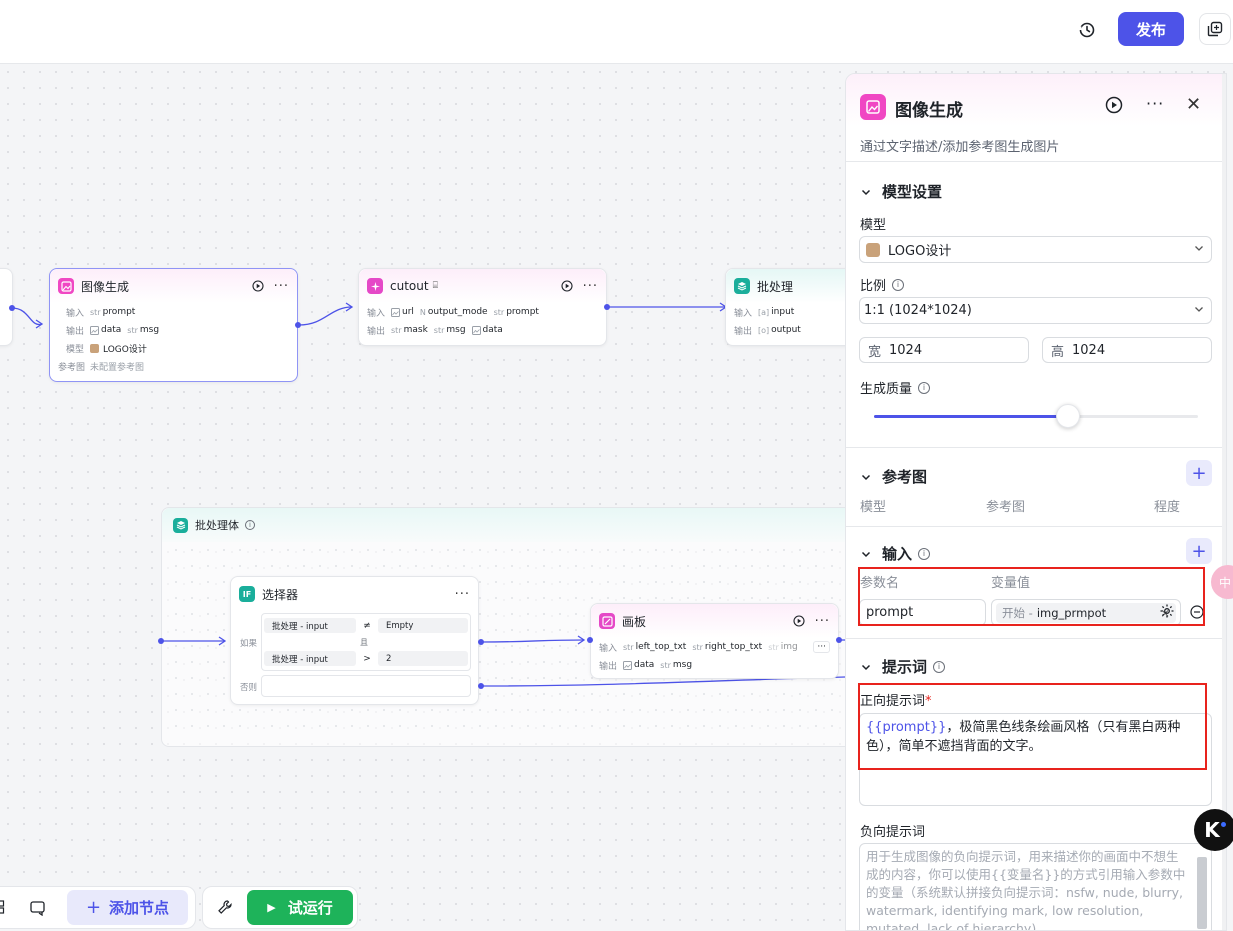 The image size is (1233, 931). Describe the element at coordinates (873, 249) in the screenshot. I see `model-thumb-icon` at that location.